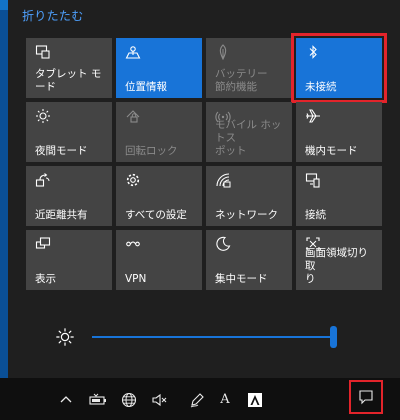 The image size is (400, 420). Describe the element at coordinates (159, 400) in the screenshot. I see `volume-mute-icon` at that location.